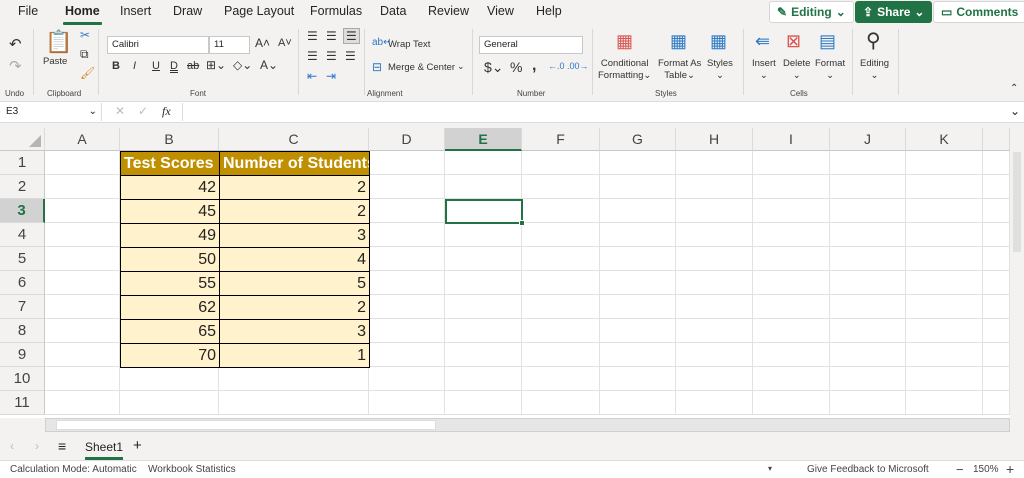 This screenshot has height=478, width=1024. Describe the element at coordinates (269, 65) in the screenshot. I see `font-color-icon: A⌄` at that location.